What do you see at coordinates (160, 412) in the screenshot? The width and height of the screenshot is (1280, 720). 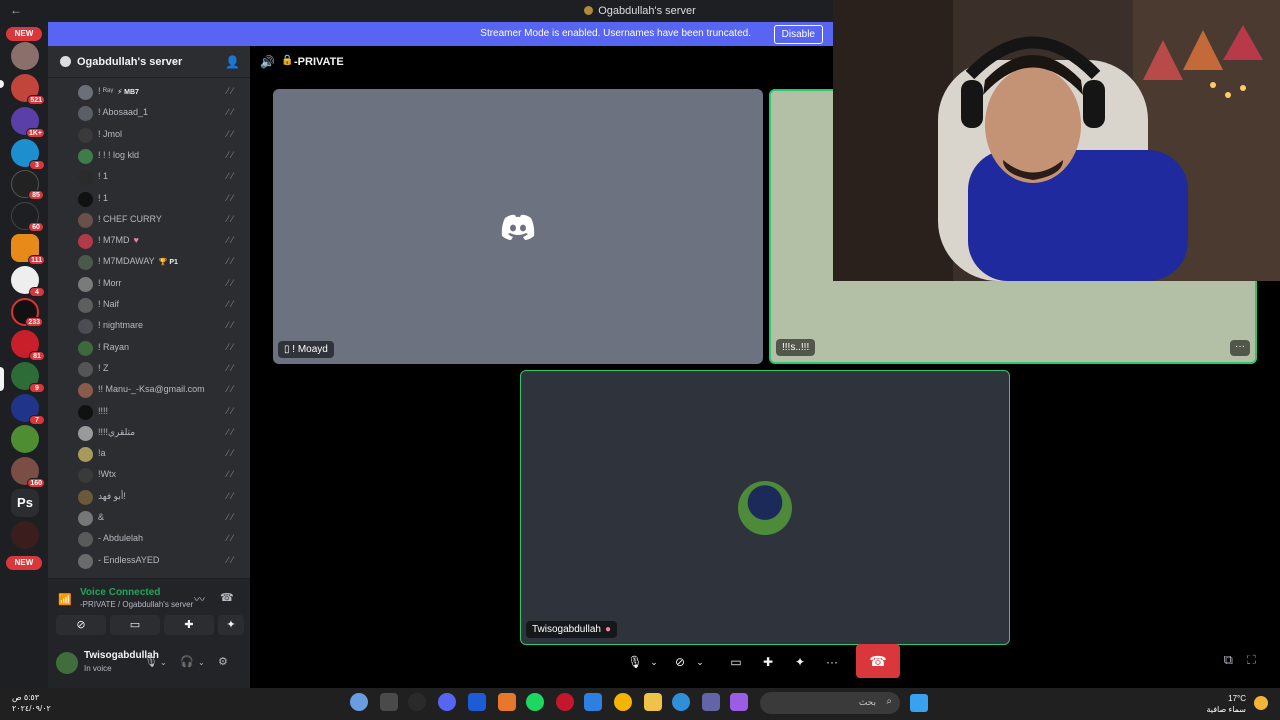 I see `list-item: !!!! ⁄⁄` at bounding box center [160, 412].